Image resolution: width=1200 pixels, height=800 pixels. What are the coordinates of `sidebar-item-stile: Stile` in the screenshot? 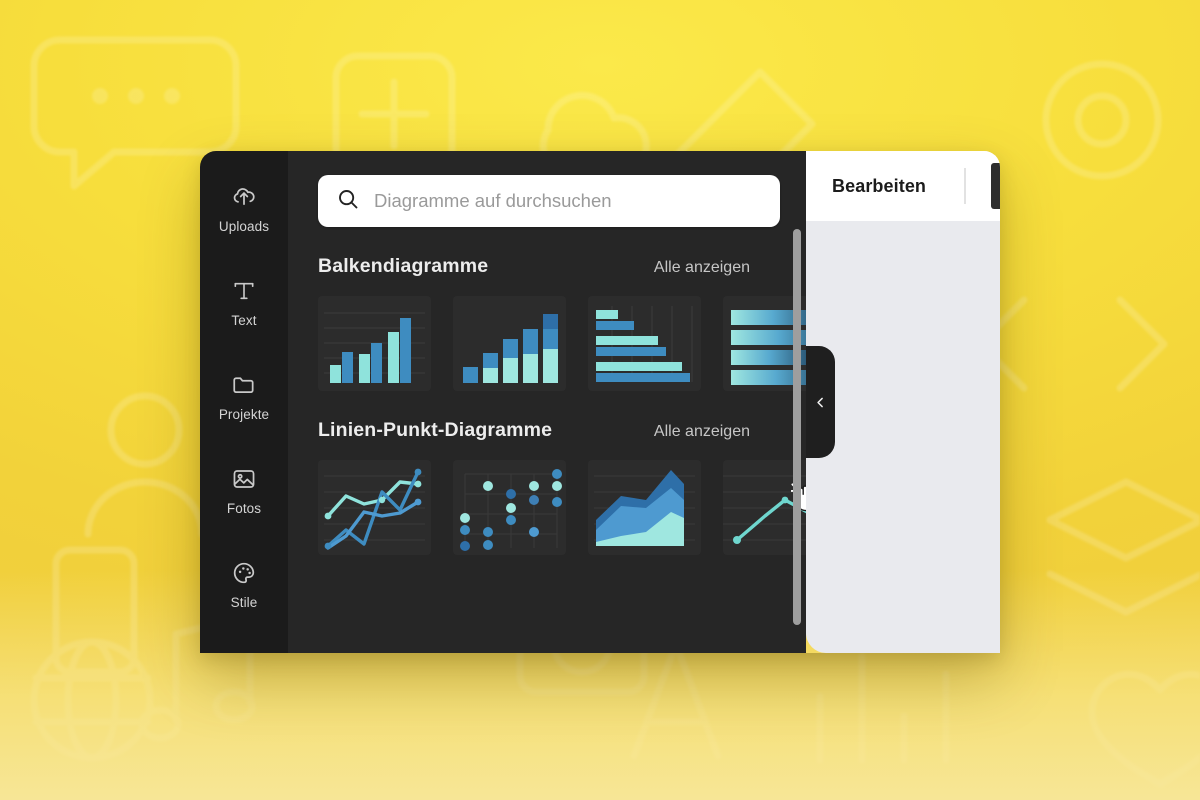 It's located at (244, 585).